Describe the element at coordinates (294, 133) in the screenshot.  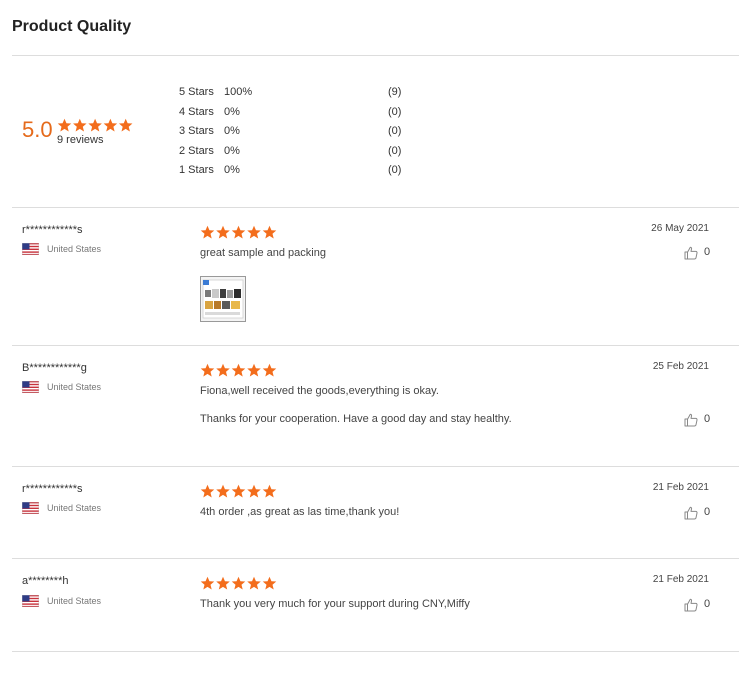
I see `rating-row-3: 3 Stars 0% (0)` at that location.